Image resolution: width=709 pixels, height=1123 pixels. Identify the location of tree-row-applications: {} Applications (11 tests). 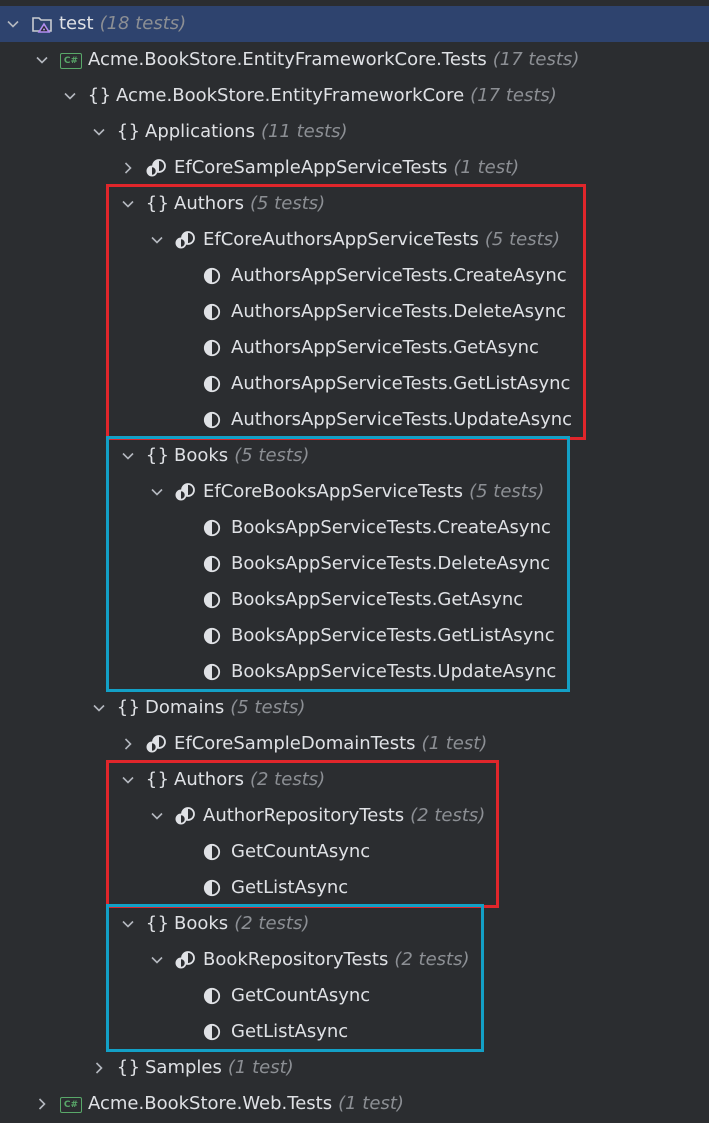
(354, 132).